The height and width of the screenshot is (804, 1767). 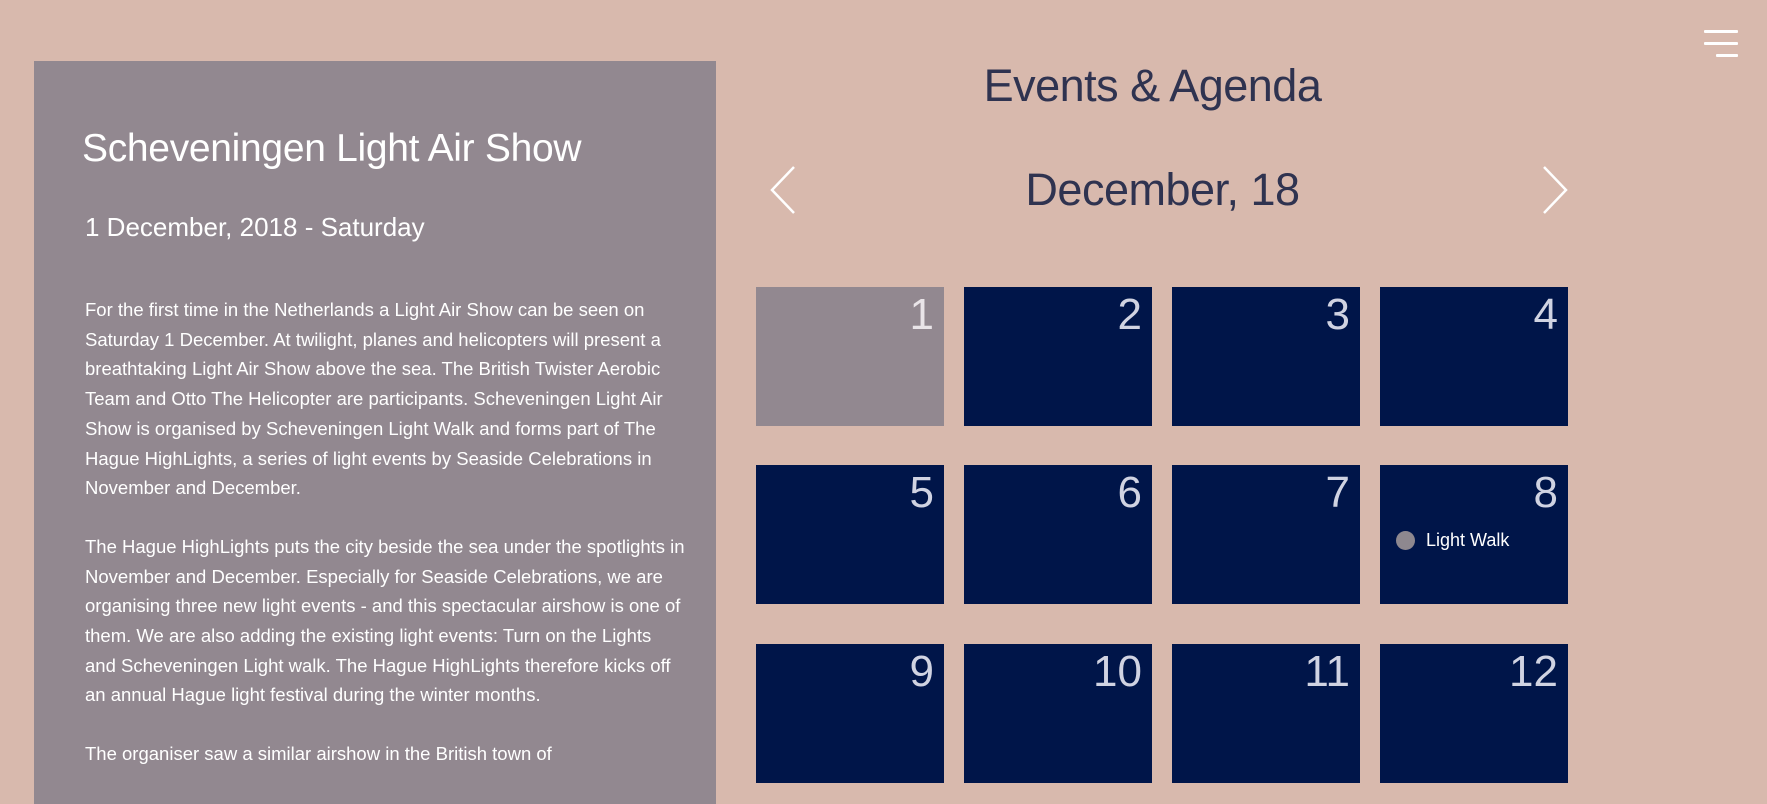 I want to click on day-number: 11, so click(x=1327, y=671).